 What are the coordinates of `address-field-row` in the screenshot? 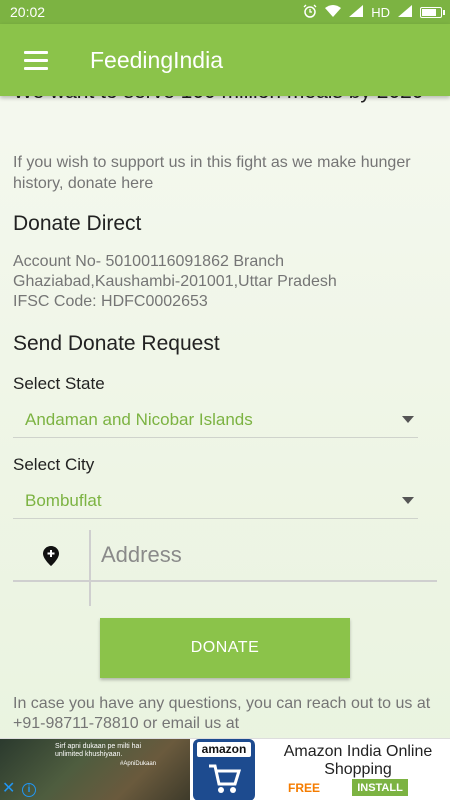 It's located at (225, 568).